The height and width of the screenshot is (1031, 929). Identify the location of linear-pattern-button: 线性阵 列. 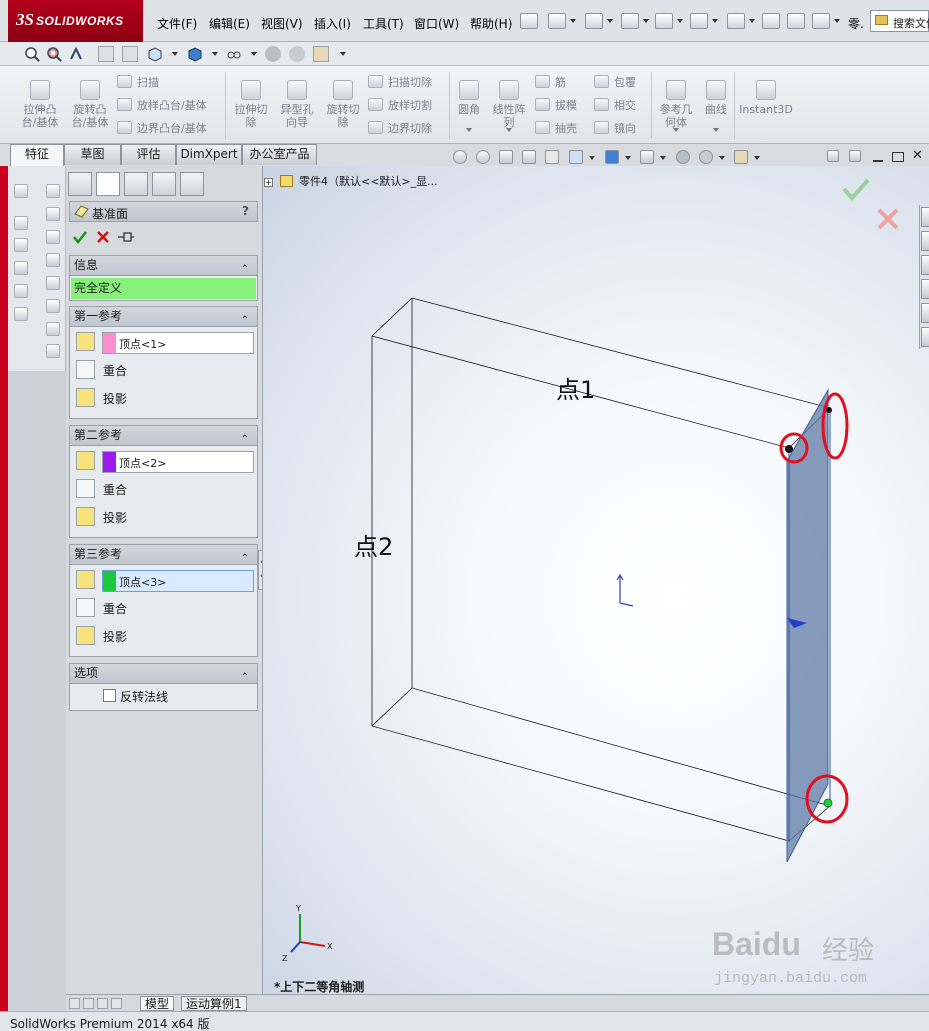
(509, 104).